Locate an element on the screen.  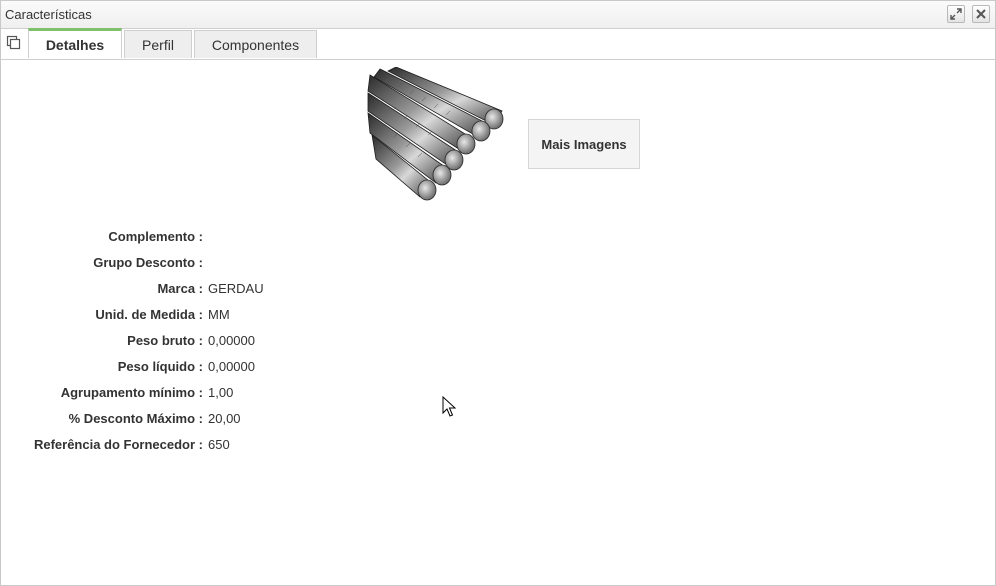
detail-row: Unid. de Medida : MM is located at coordinates (201, 315).